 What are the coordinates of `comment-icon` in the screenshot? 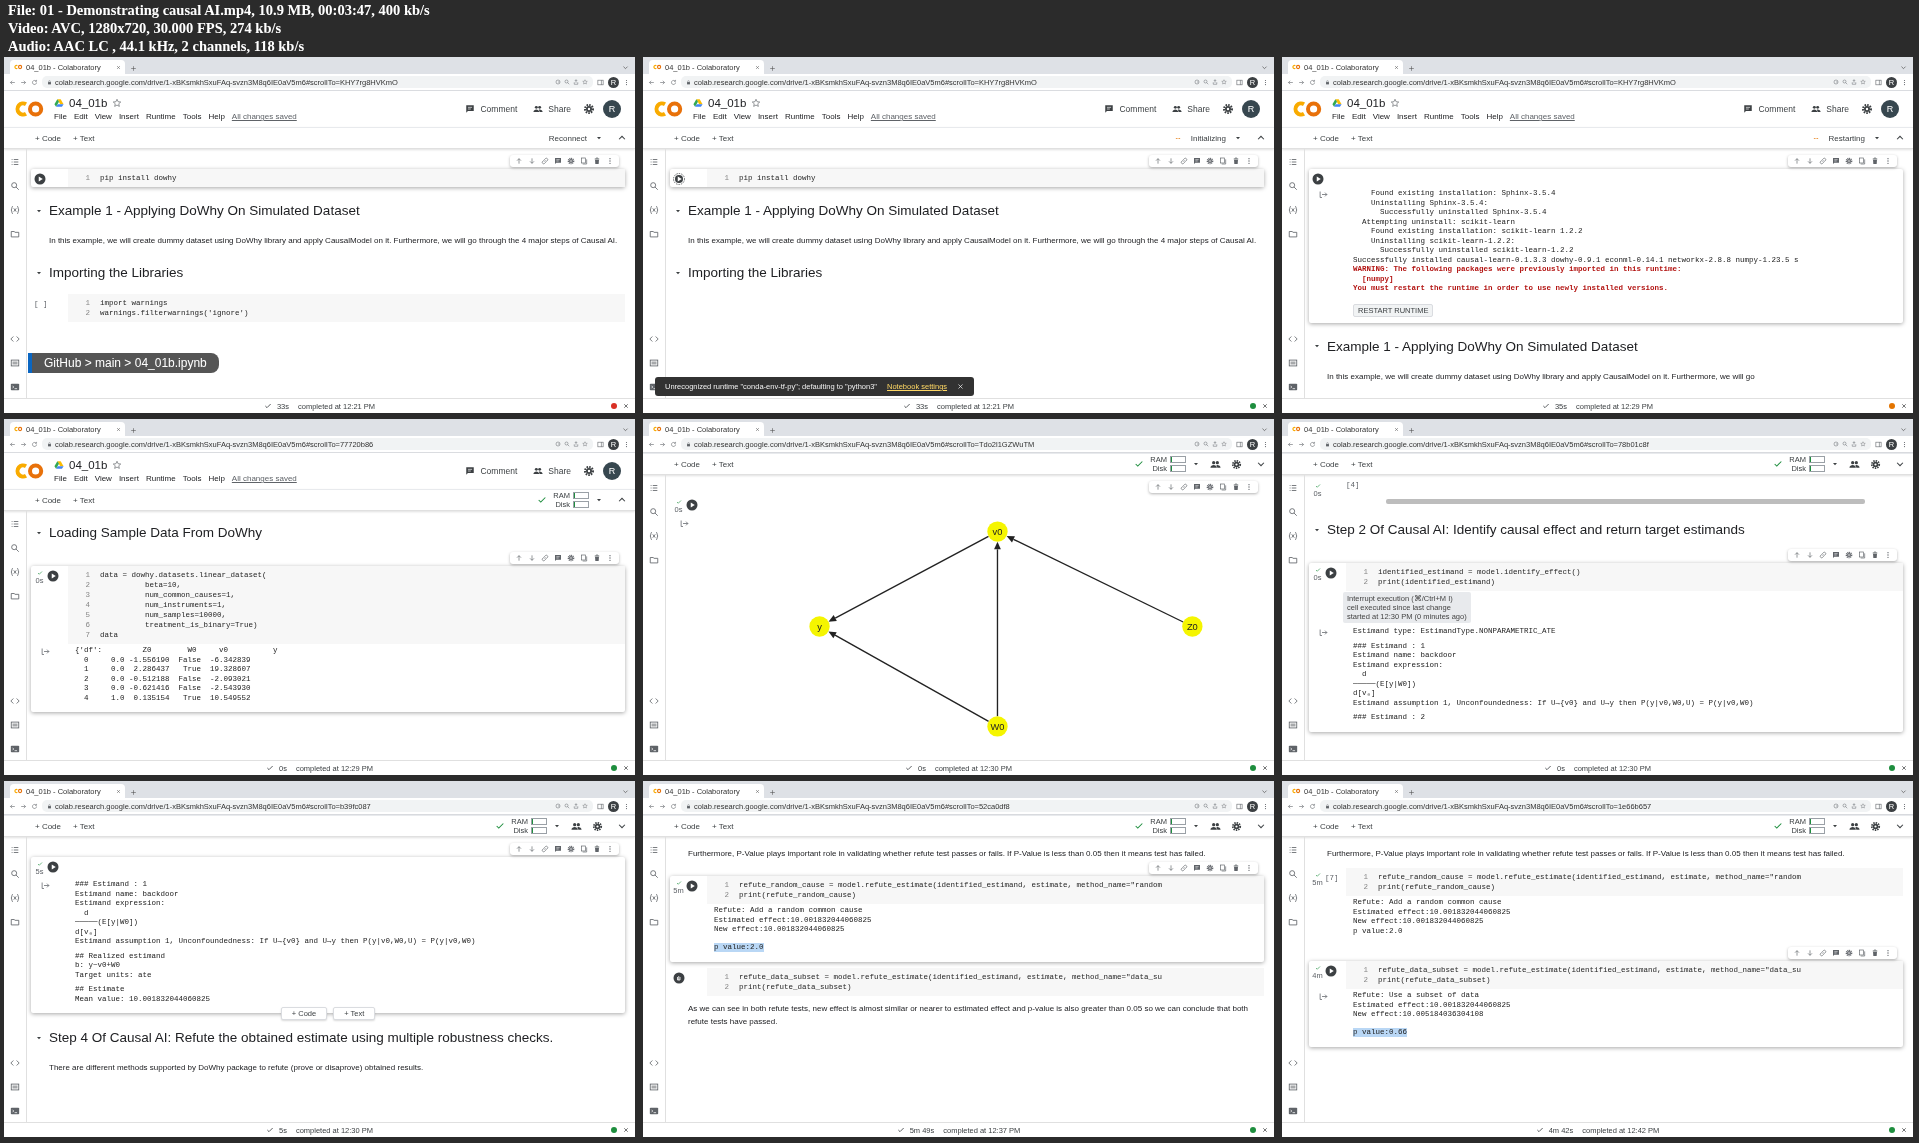 It's located at (558, 849).